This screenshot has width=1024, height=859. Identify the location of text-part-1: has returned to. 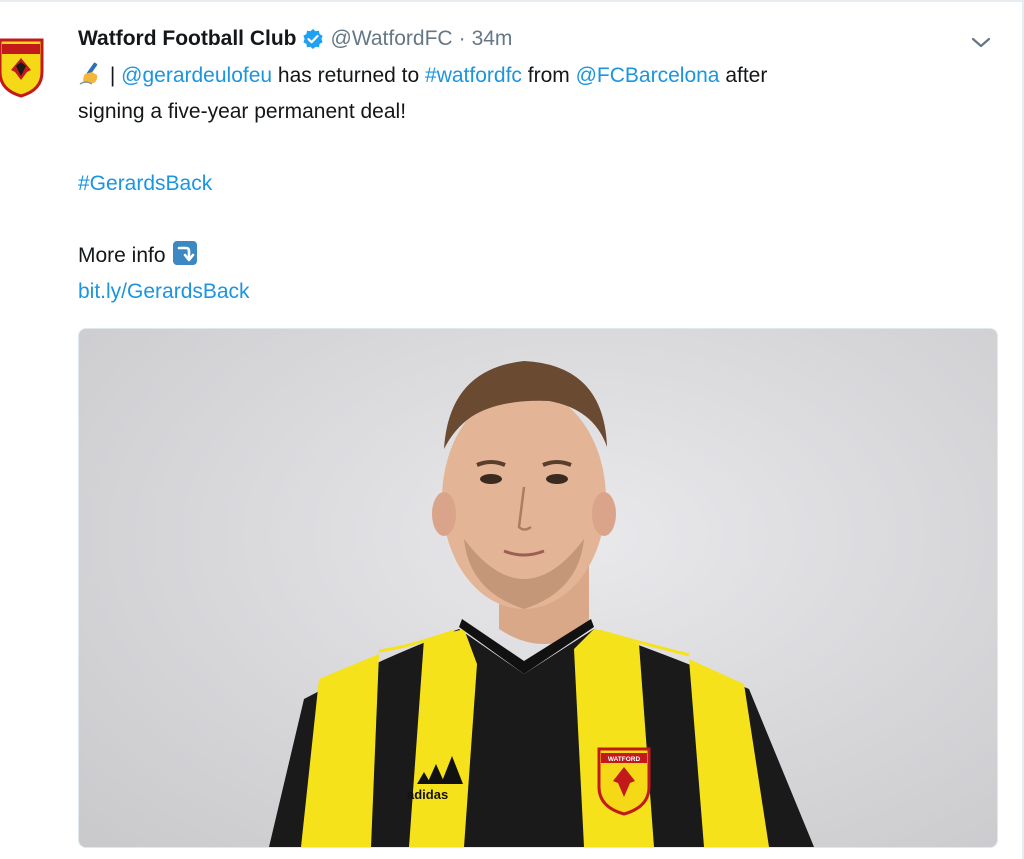
(348, 75).